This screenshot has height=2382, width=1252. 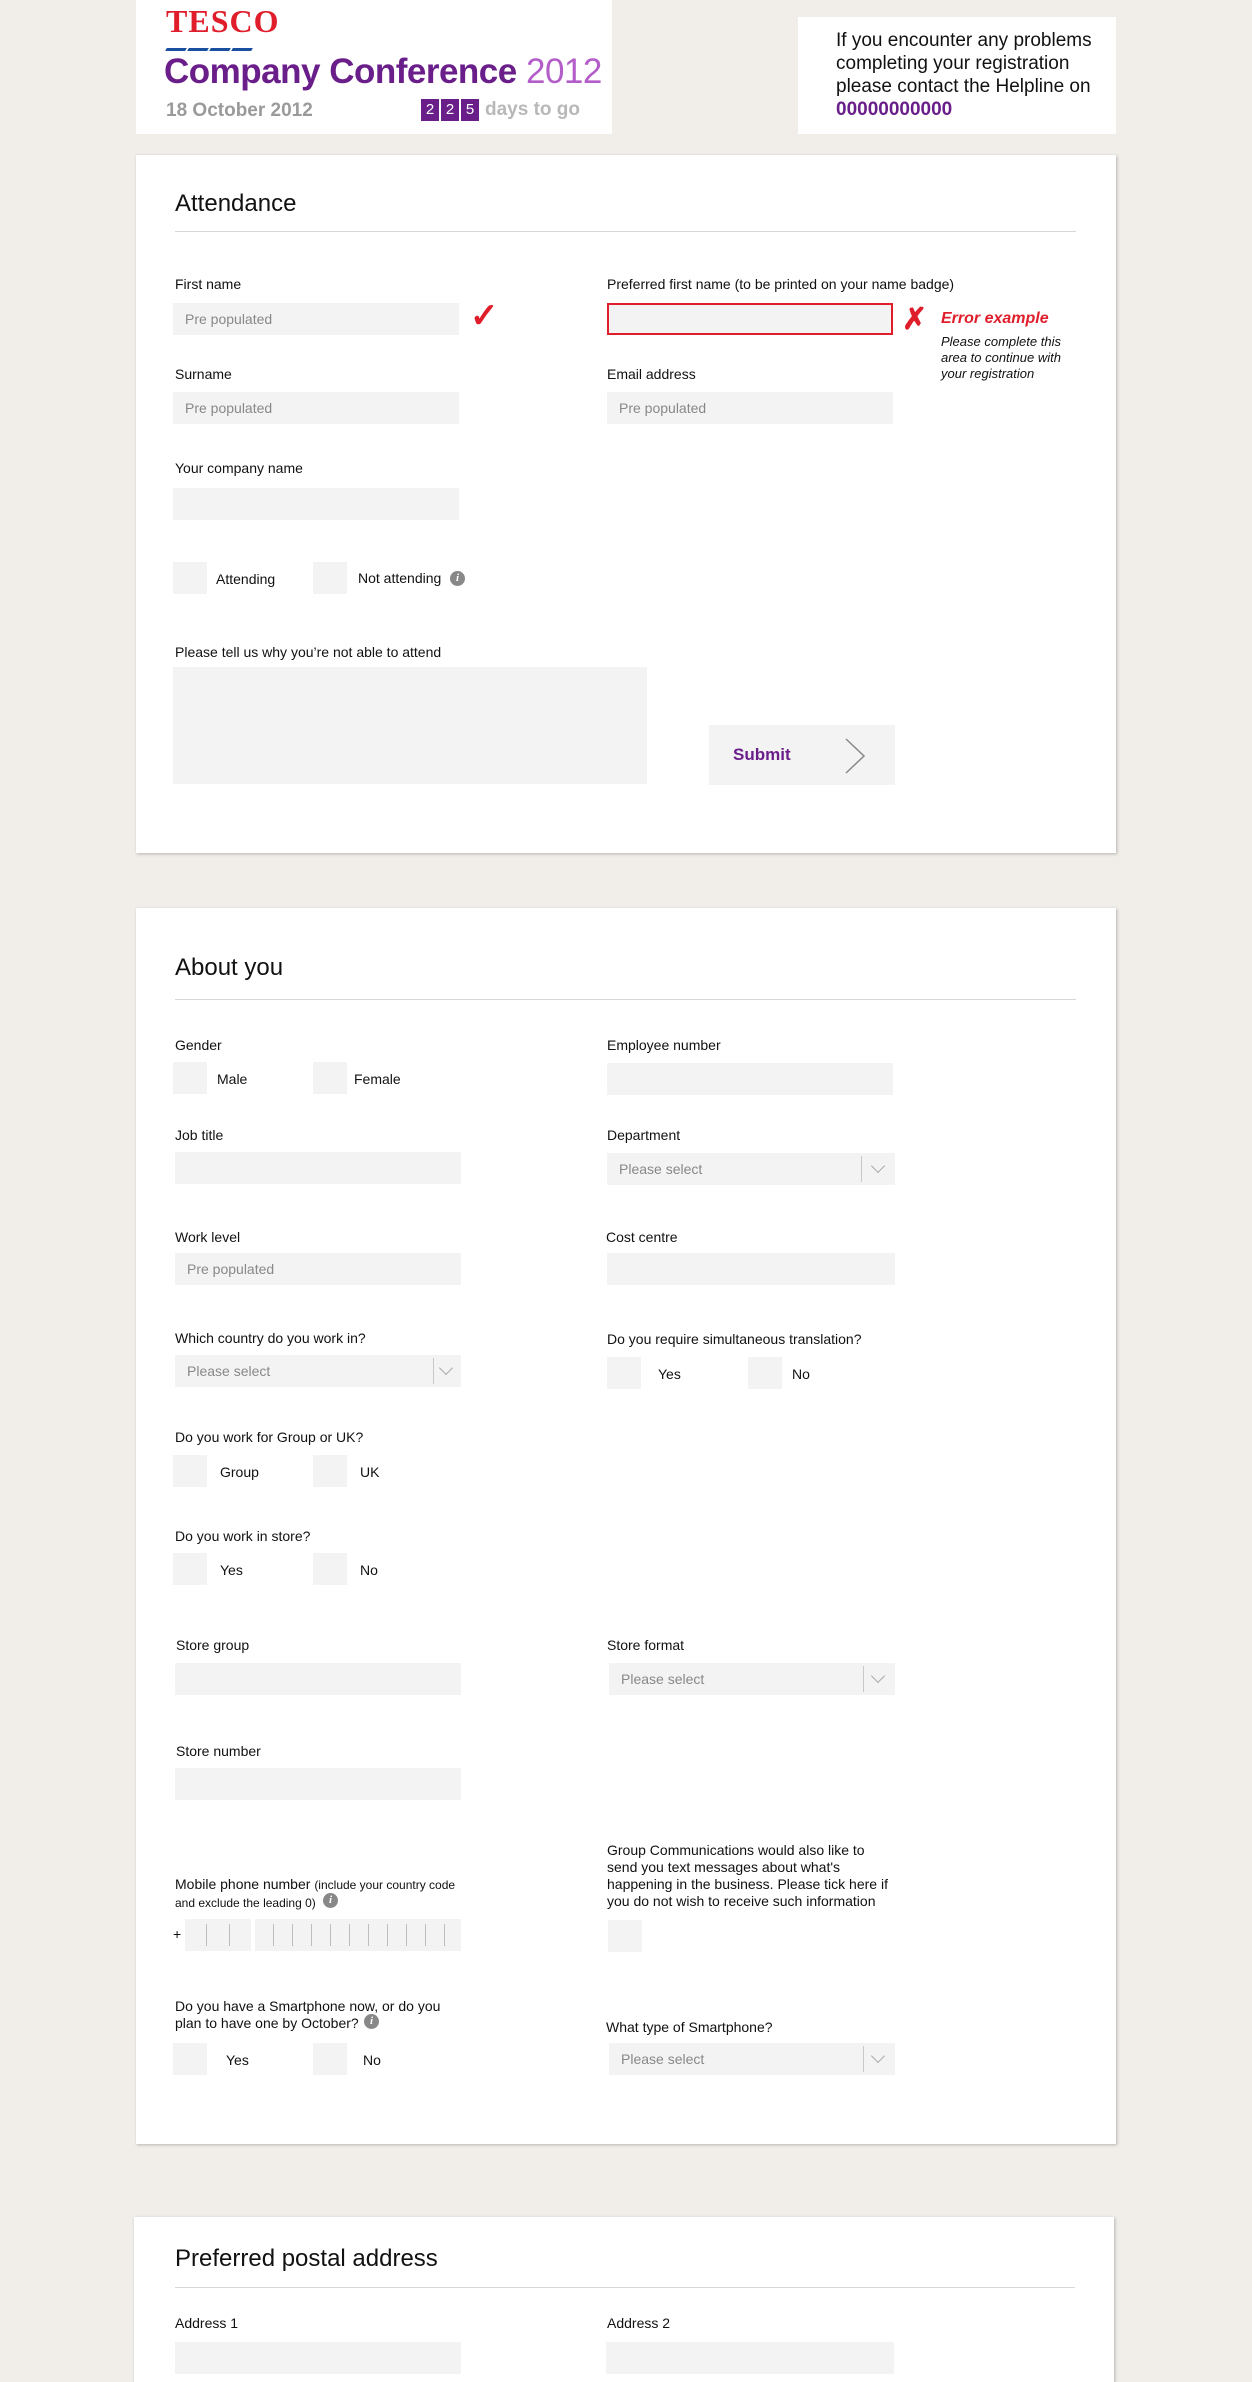 What do you see at coordinates (318, 1784) in the screenshot?
I see `store-number-field` at bounding box center [318, 1784].